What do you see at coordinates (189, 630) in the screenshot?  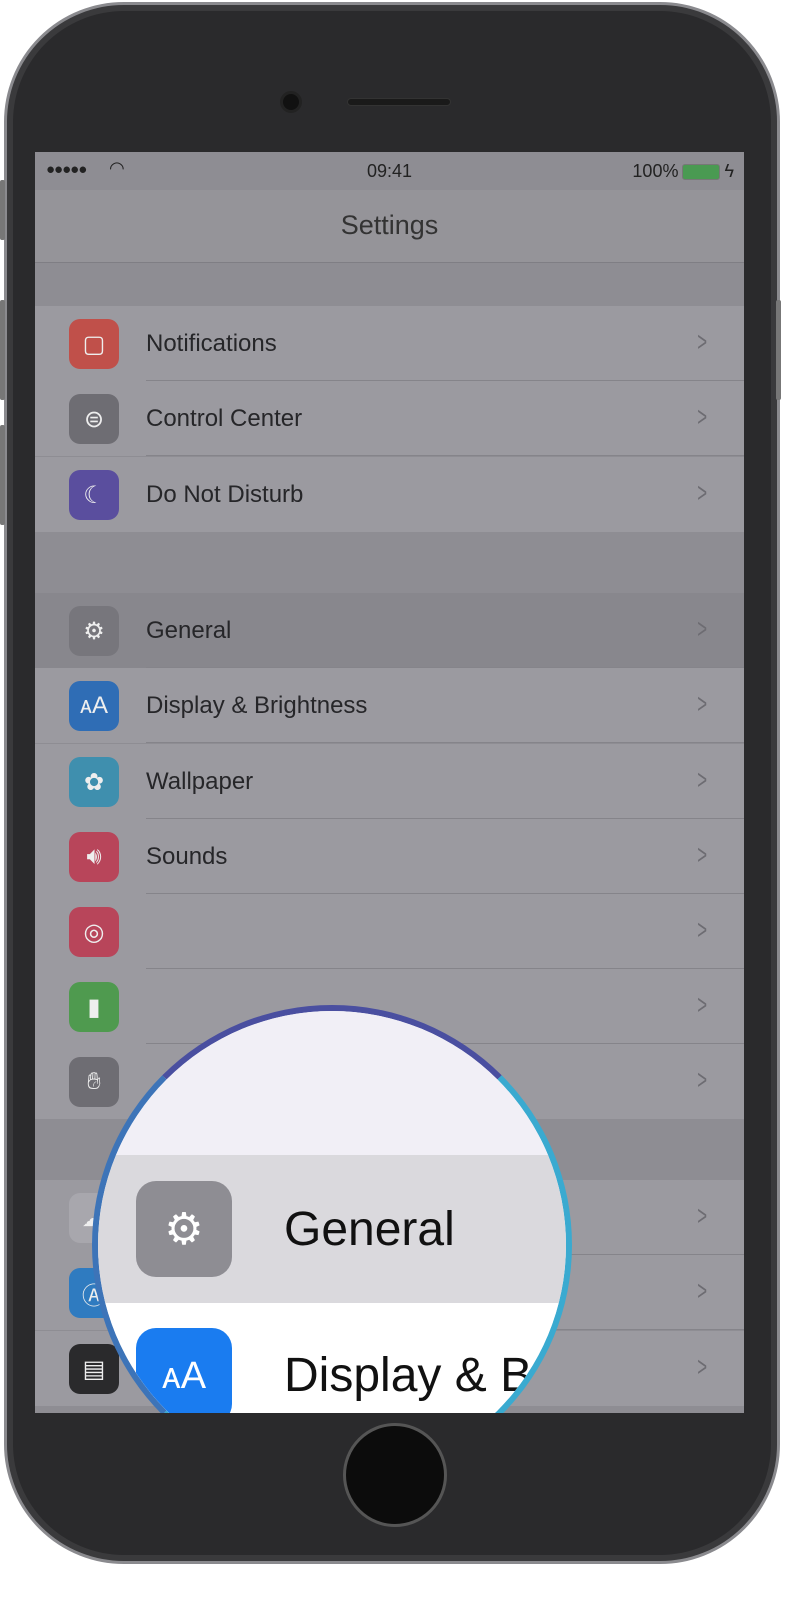 I see `row-label: General` at bounding box center [189, 630].